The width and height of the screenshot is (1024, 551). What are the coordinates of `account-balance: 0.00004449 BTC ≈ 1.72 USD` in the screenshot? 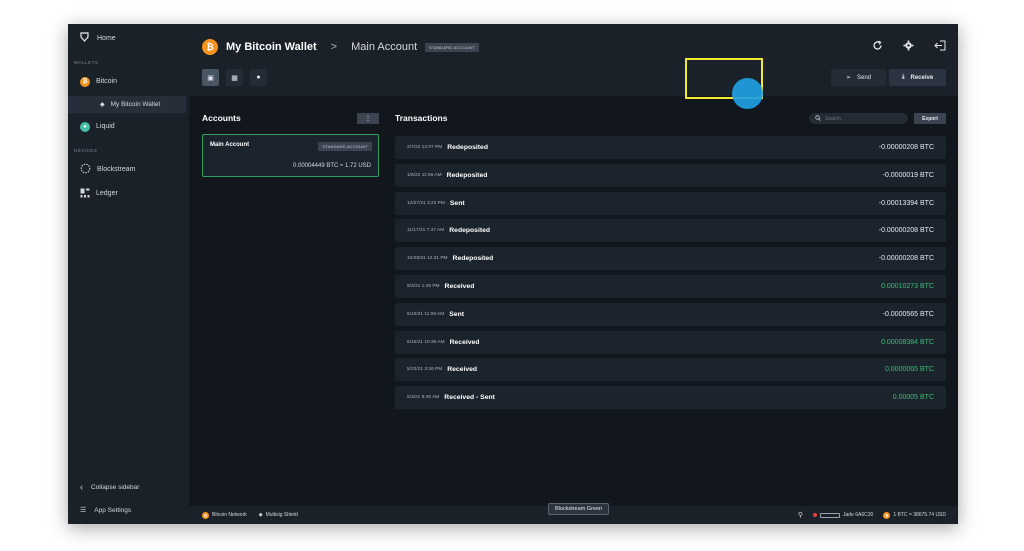 It's located at (331, 166).